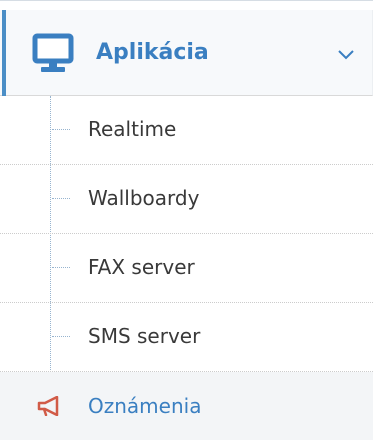 Image resolution: width=373 pixels, height=440 pixels. What do you see at coordinates (132, 129) in the screenshot?
I see `submenu-item-label: Realtime` at bounding box center [132, 129].